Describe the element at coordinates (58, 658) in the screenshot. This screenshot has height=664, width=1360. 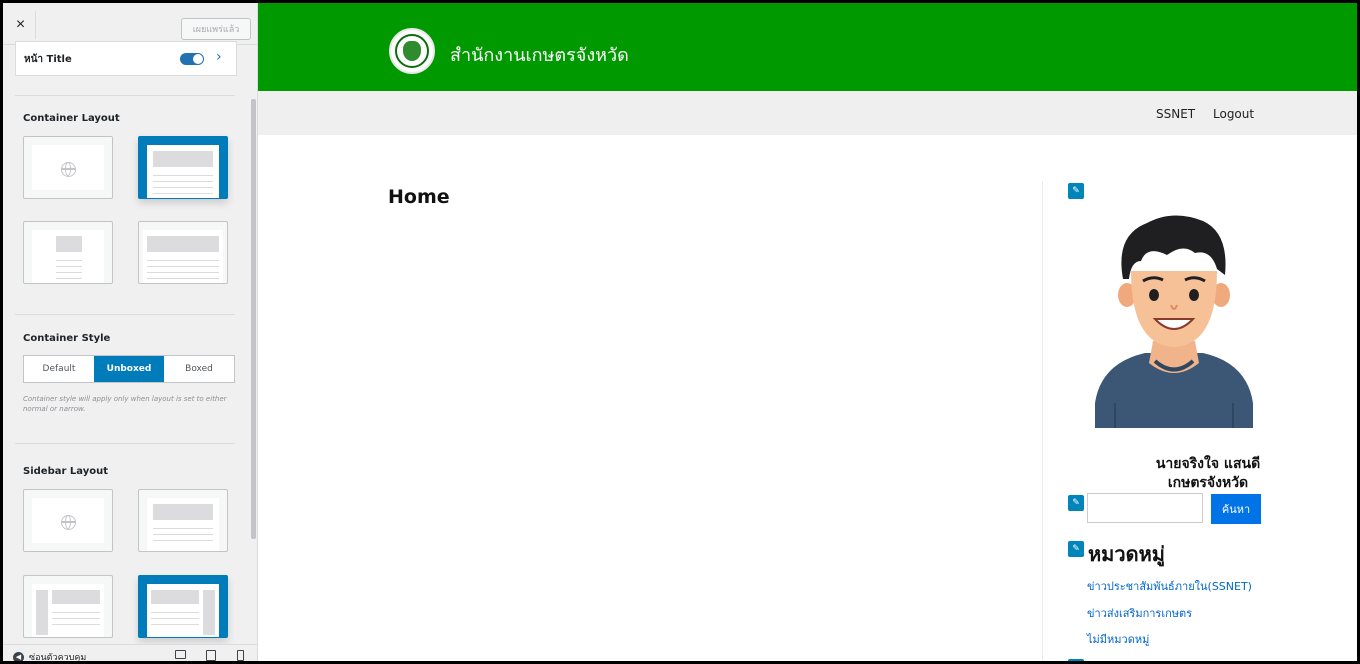
I see `hide-controls-label: ซ่อนตัวควบคุม` at that location.